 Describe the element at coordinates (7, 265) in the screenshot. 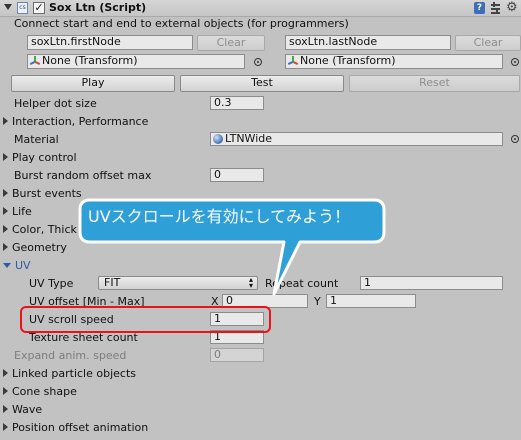

I see `foldout-expanded-icon` at that location.